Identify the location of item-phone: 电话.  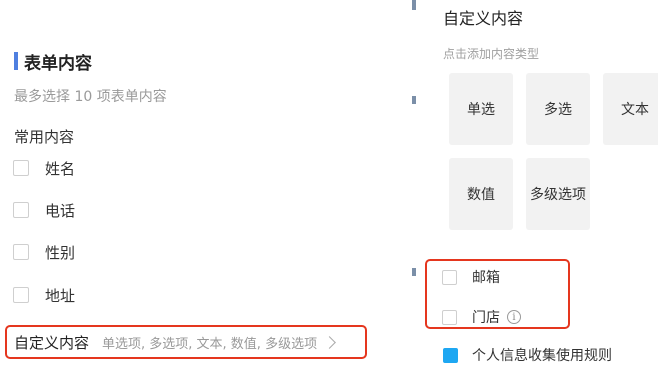
(44, 210).